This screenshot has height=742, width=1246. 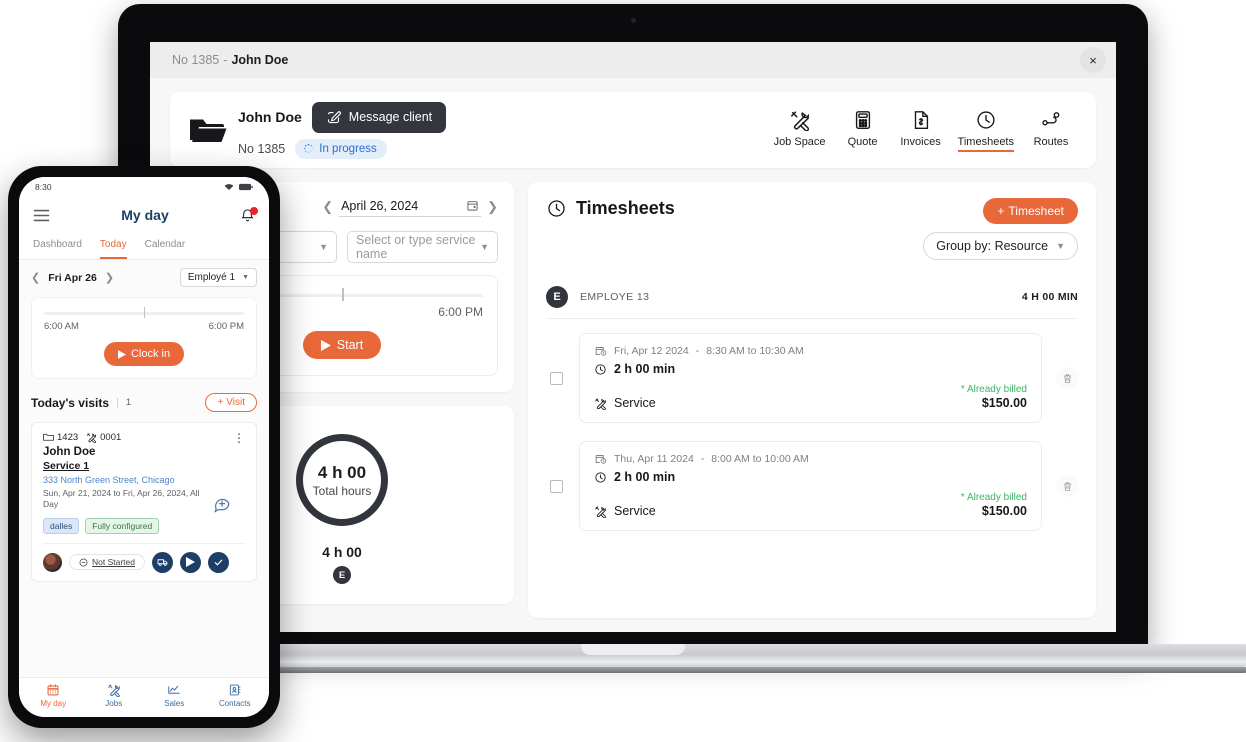 What do you see at coordinates (492, 207) in the screenshot?
I see `next-date-icon: ❯` at bounding box center [492, 207].